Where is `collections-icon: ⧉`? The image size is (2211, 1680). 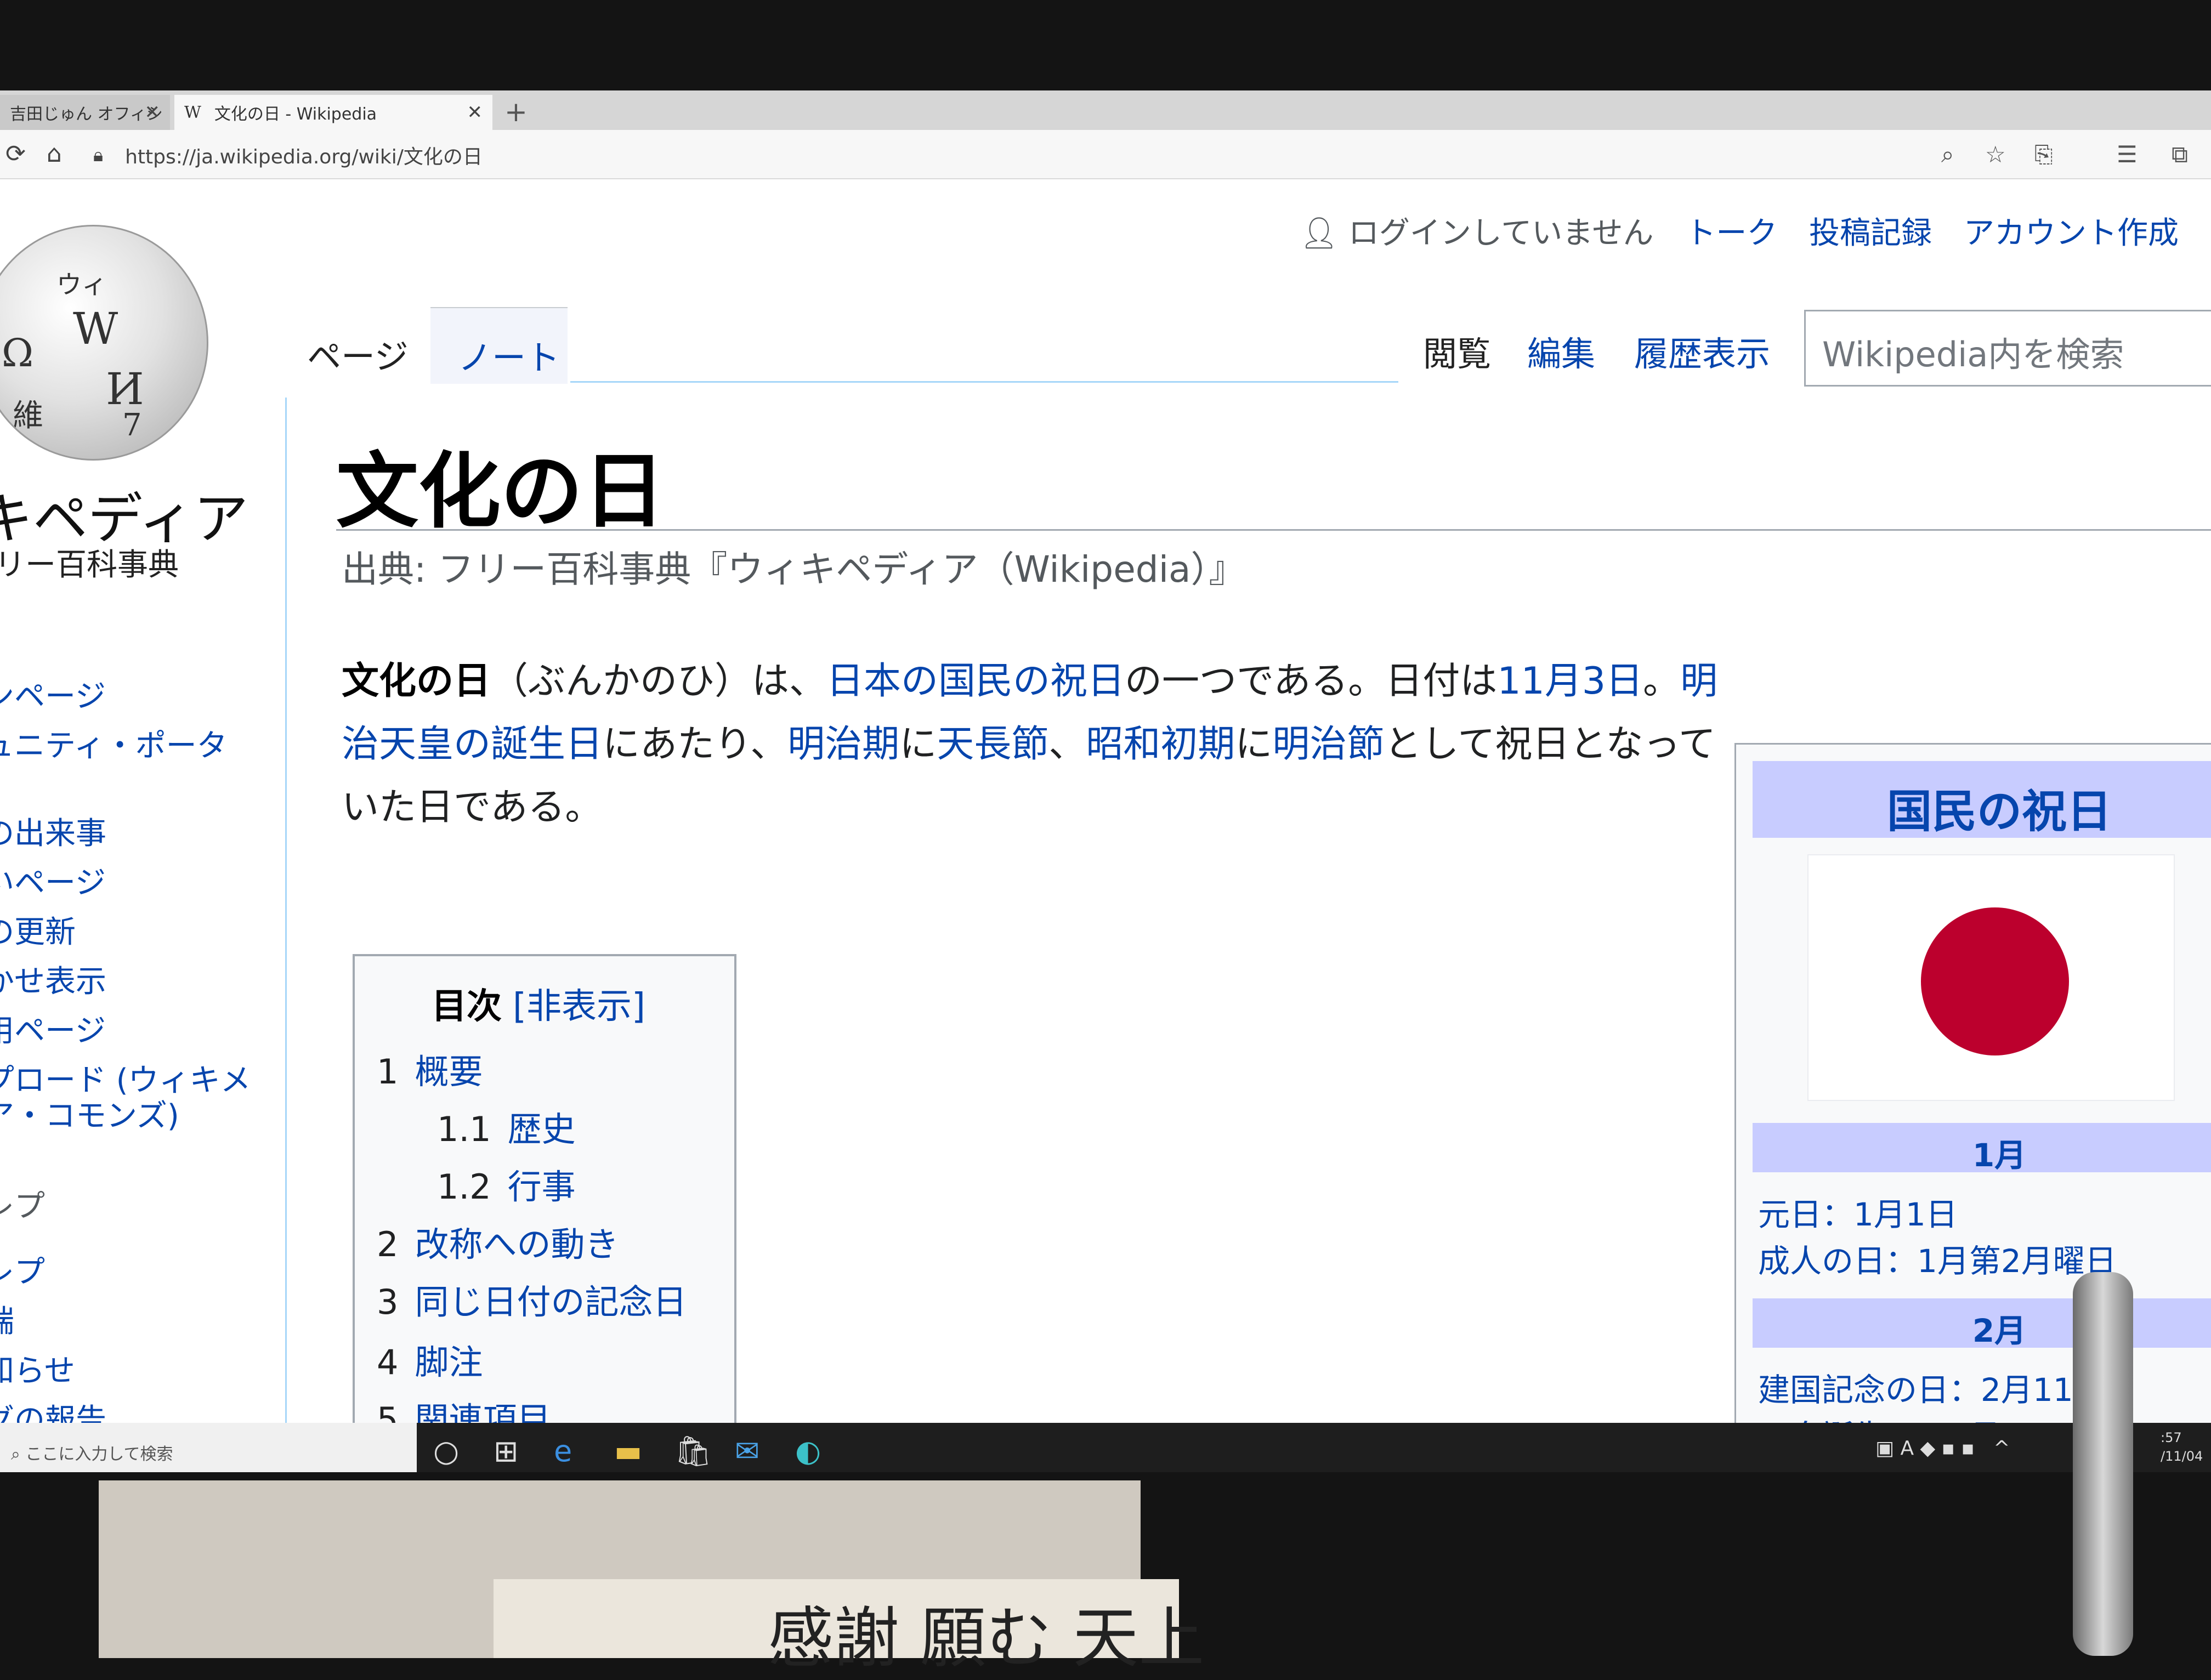
collections-icon: ⧉ is located at coordinates (2180, 154).